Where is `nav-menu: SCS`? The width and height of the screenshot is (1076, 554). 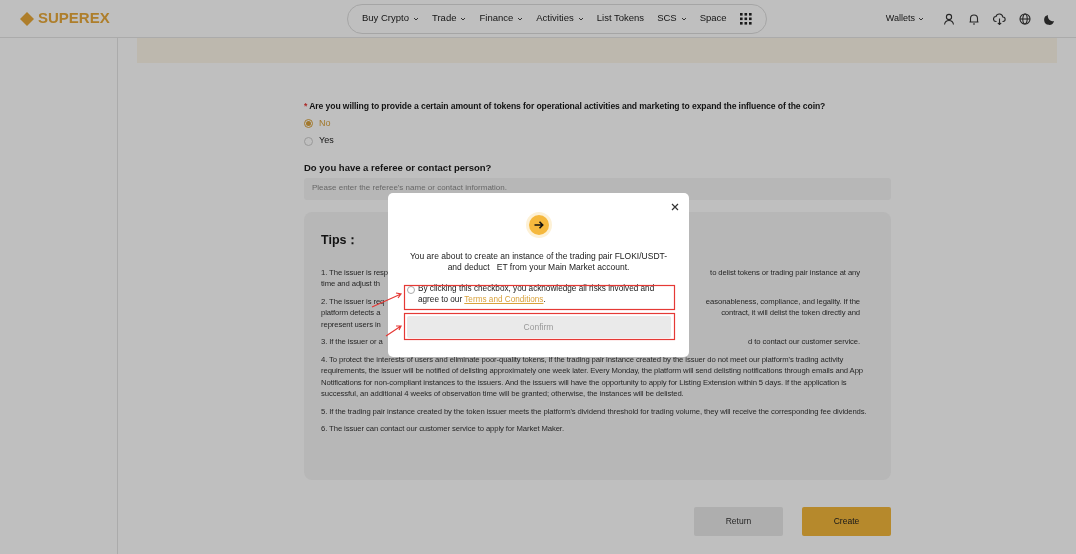 nav-menu: SCS is located at coordinates (672, 18).